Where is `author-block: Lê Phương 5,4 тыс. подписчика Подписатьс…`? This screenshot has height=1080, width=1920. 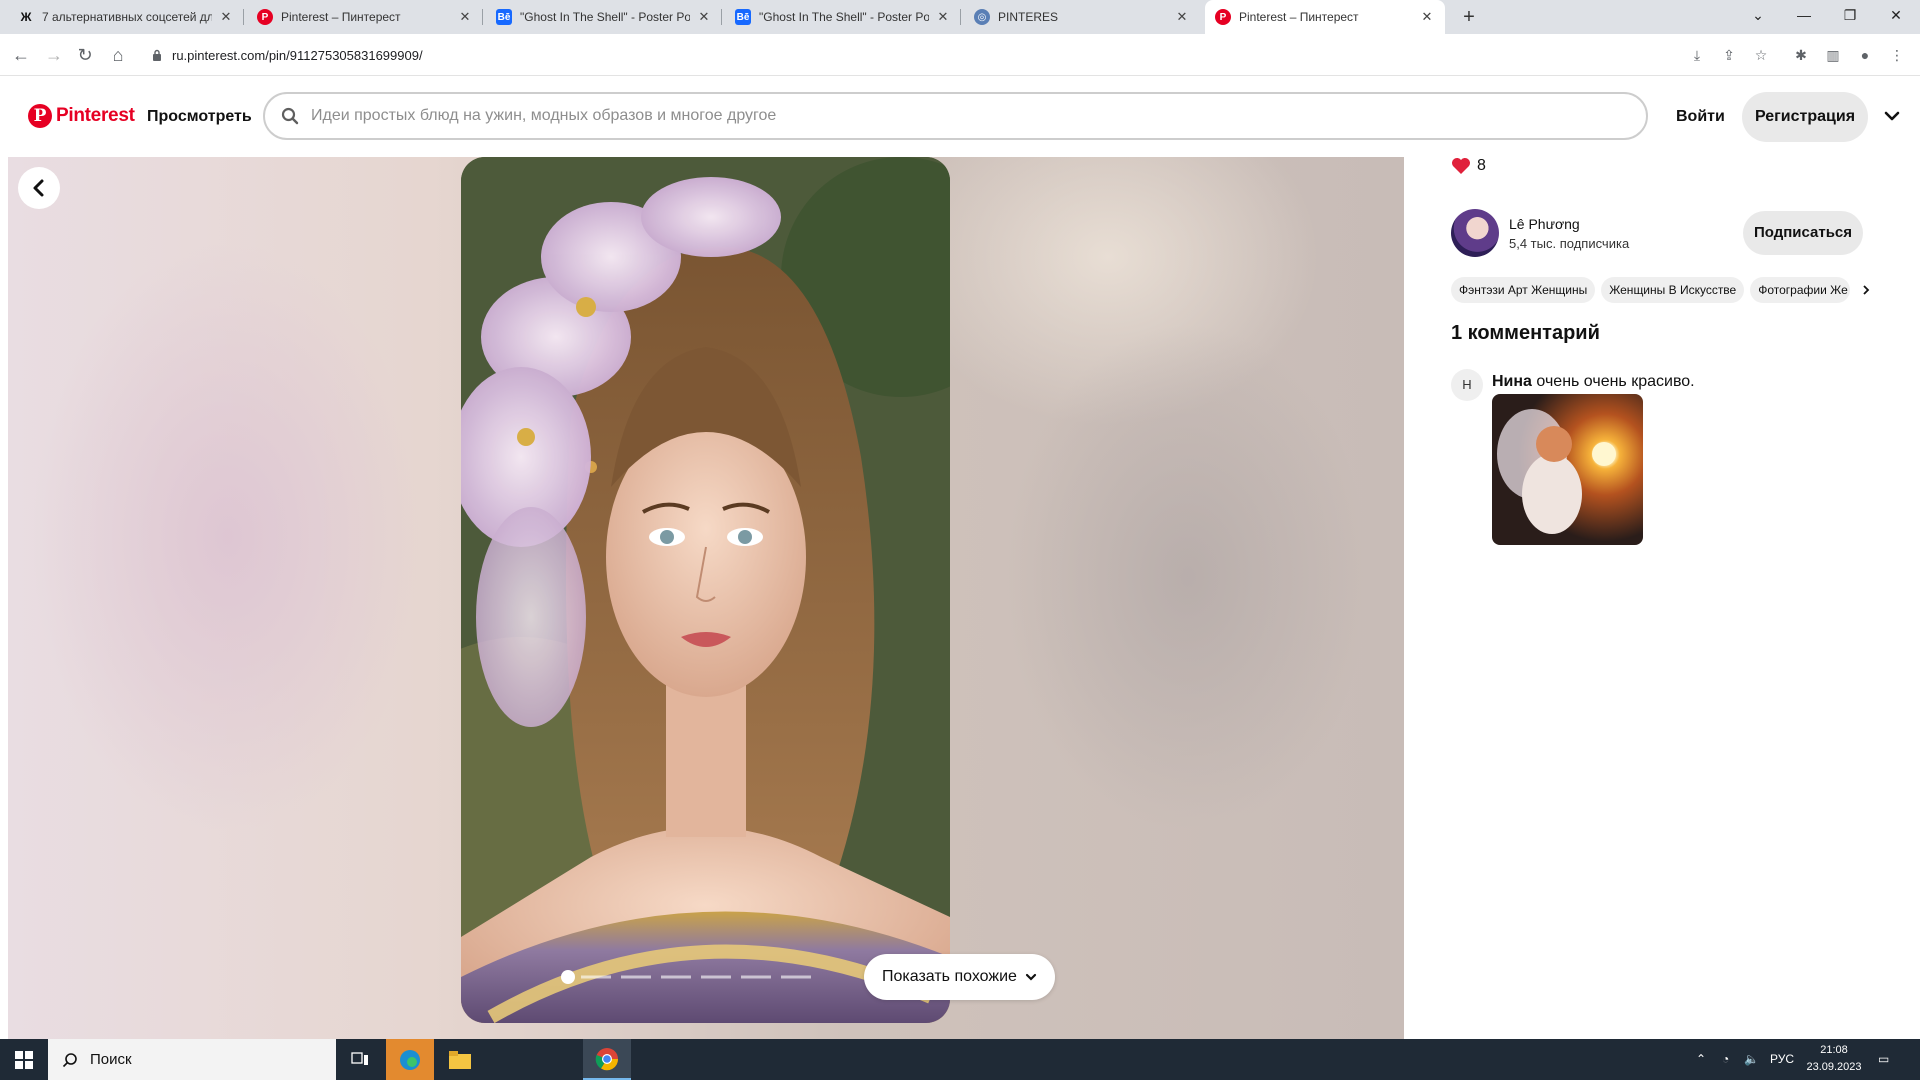
author-block: Lê Phương 5,4 тыс. подписчика Подписатьс… is located at coordinates (1671, 233).